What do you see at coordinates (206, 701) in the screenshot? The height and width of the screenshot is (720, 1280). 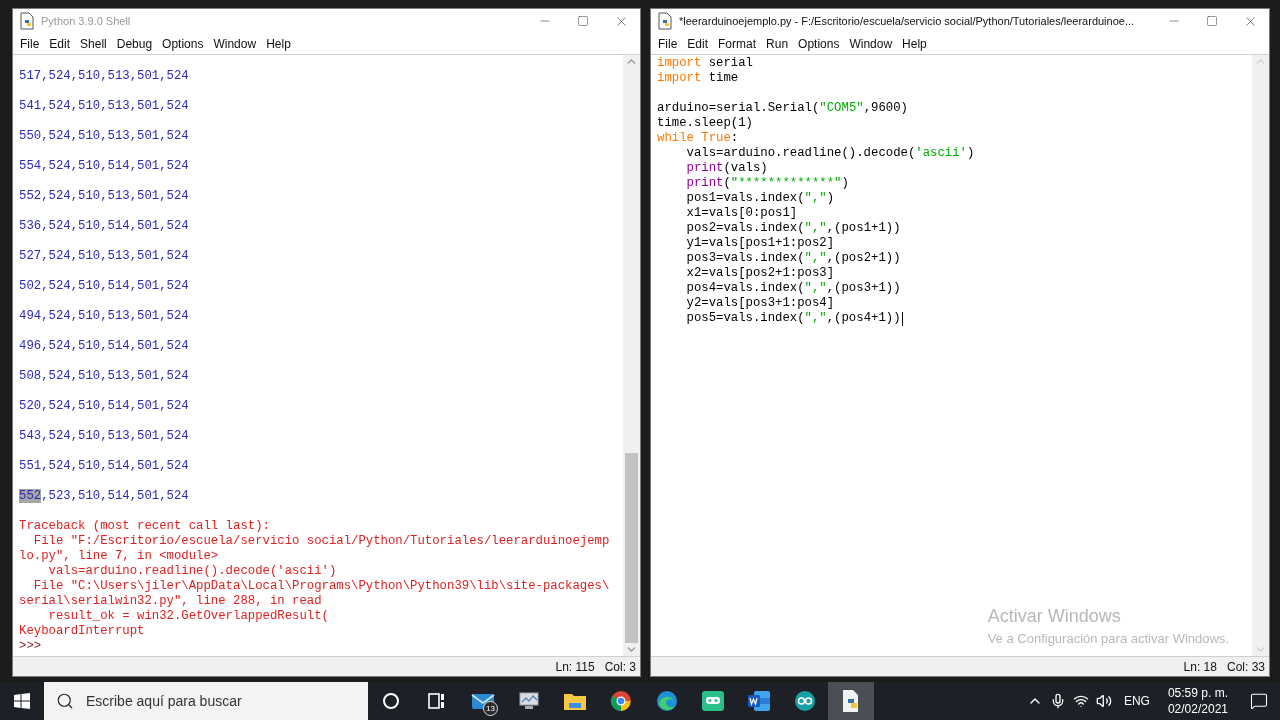 I see `search-field: Escribe aquí para buscar` at bounding box center [206, 701].